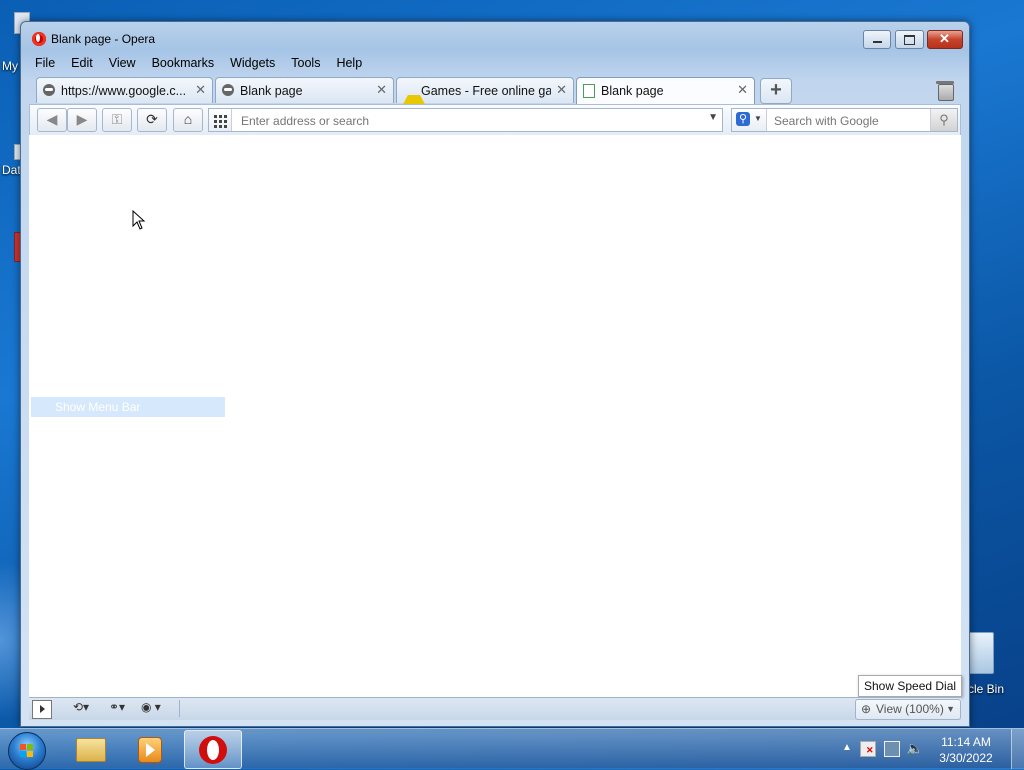  I want to click on title-bar: Blank page - Opera ✕, so click(495, 37).